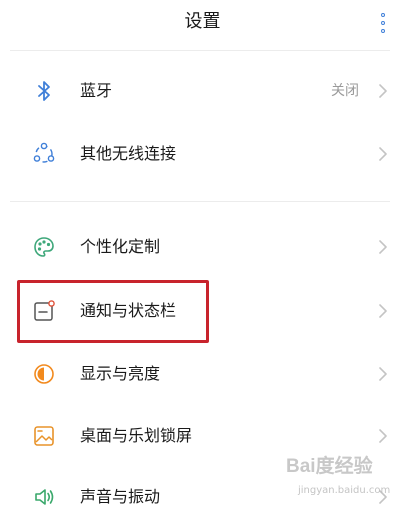 Image resolution: width=405 pixels, height=512 pixels. What do you see at coordinates (344, 490) in the screenshot?
I see `watermark-url: jingyan.baidu.com` at bounding box center [344, 490].